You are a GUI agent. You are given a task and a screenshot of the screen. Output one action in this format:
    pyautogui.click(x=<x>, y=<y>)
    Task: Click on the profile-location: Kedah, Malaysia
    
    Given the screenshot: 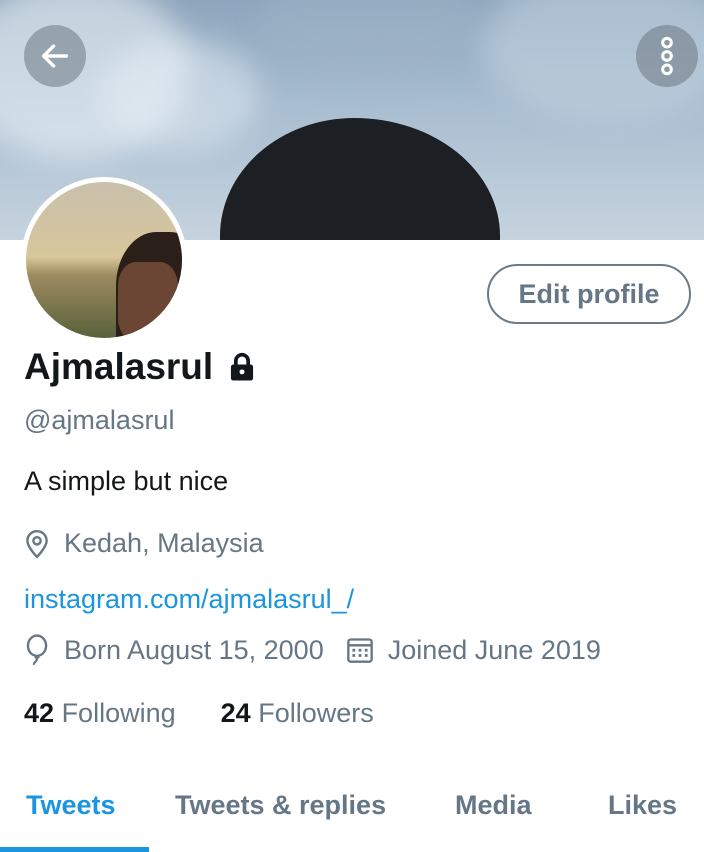 What is the action you would take?
    pyautogui.click(x=164, y=543)
    